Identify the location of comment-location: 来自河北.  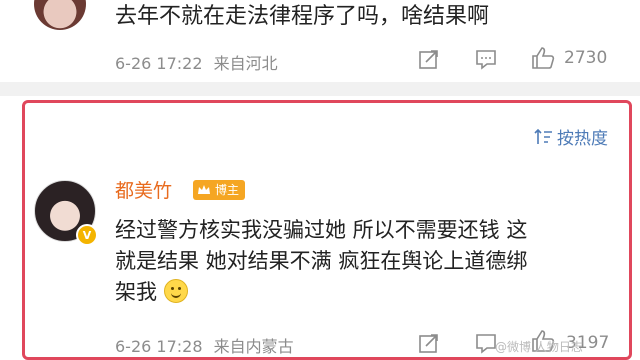
(245, 63).